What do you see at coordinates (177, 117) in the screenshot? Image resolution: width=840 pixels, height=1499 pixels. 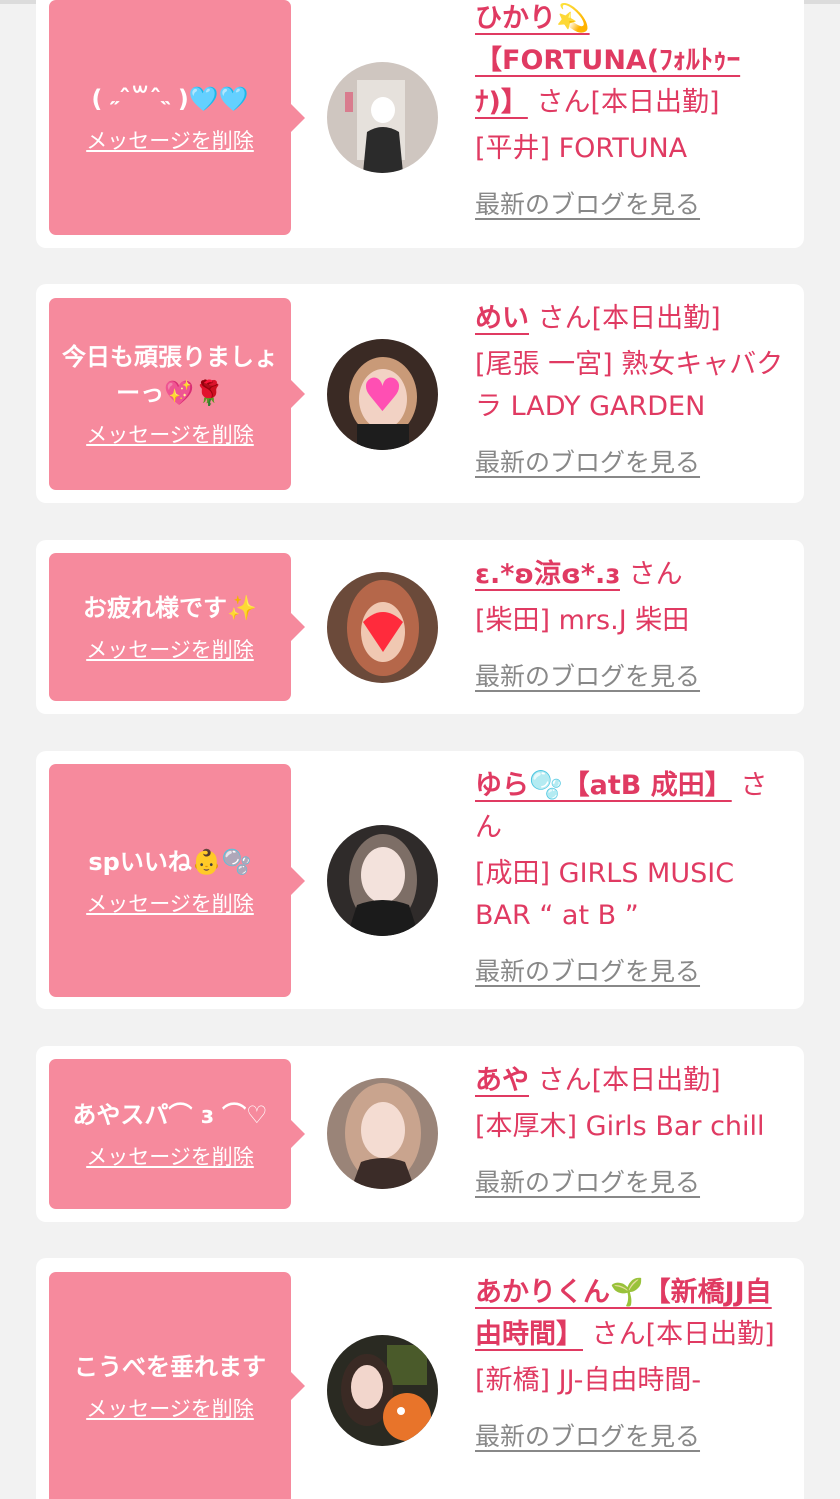 I see `message-bubble: ( ˶ˆ꒳ˆ˵ )🩵🩵 メッセージを削除` at bounding box center [177, 117].